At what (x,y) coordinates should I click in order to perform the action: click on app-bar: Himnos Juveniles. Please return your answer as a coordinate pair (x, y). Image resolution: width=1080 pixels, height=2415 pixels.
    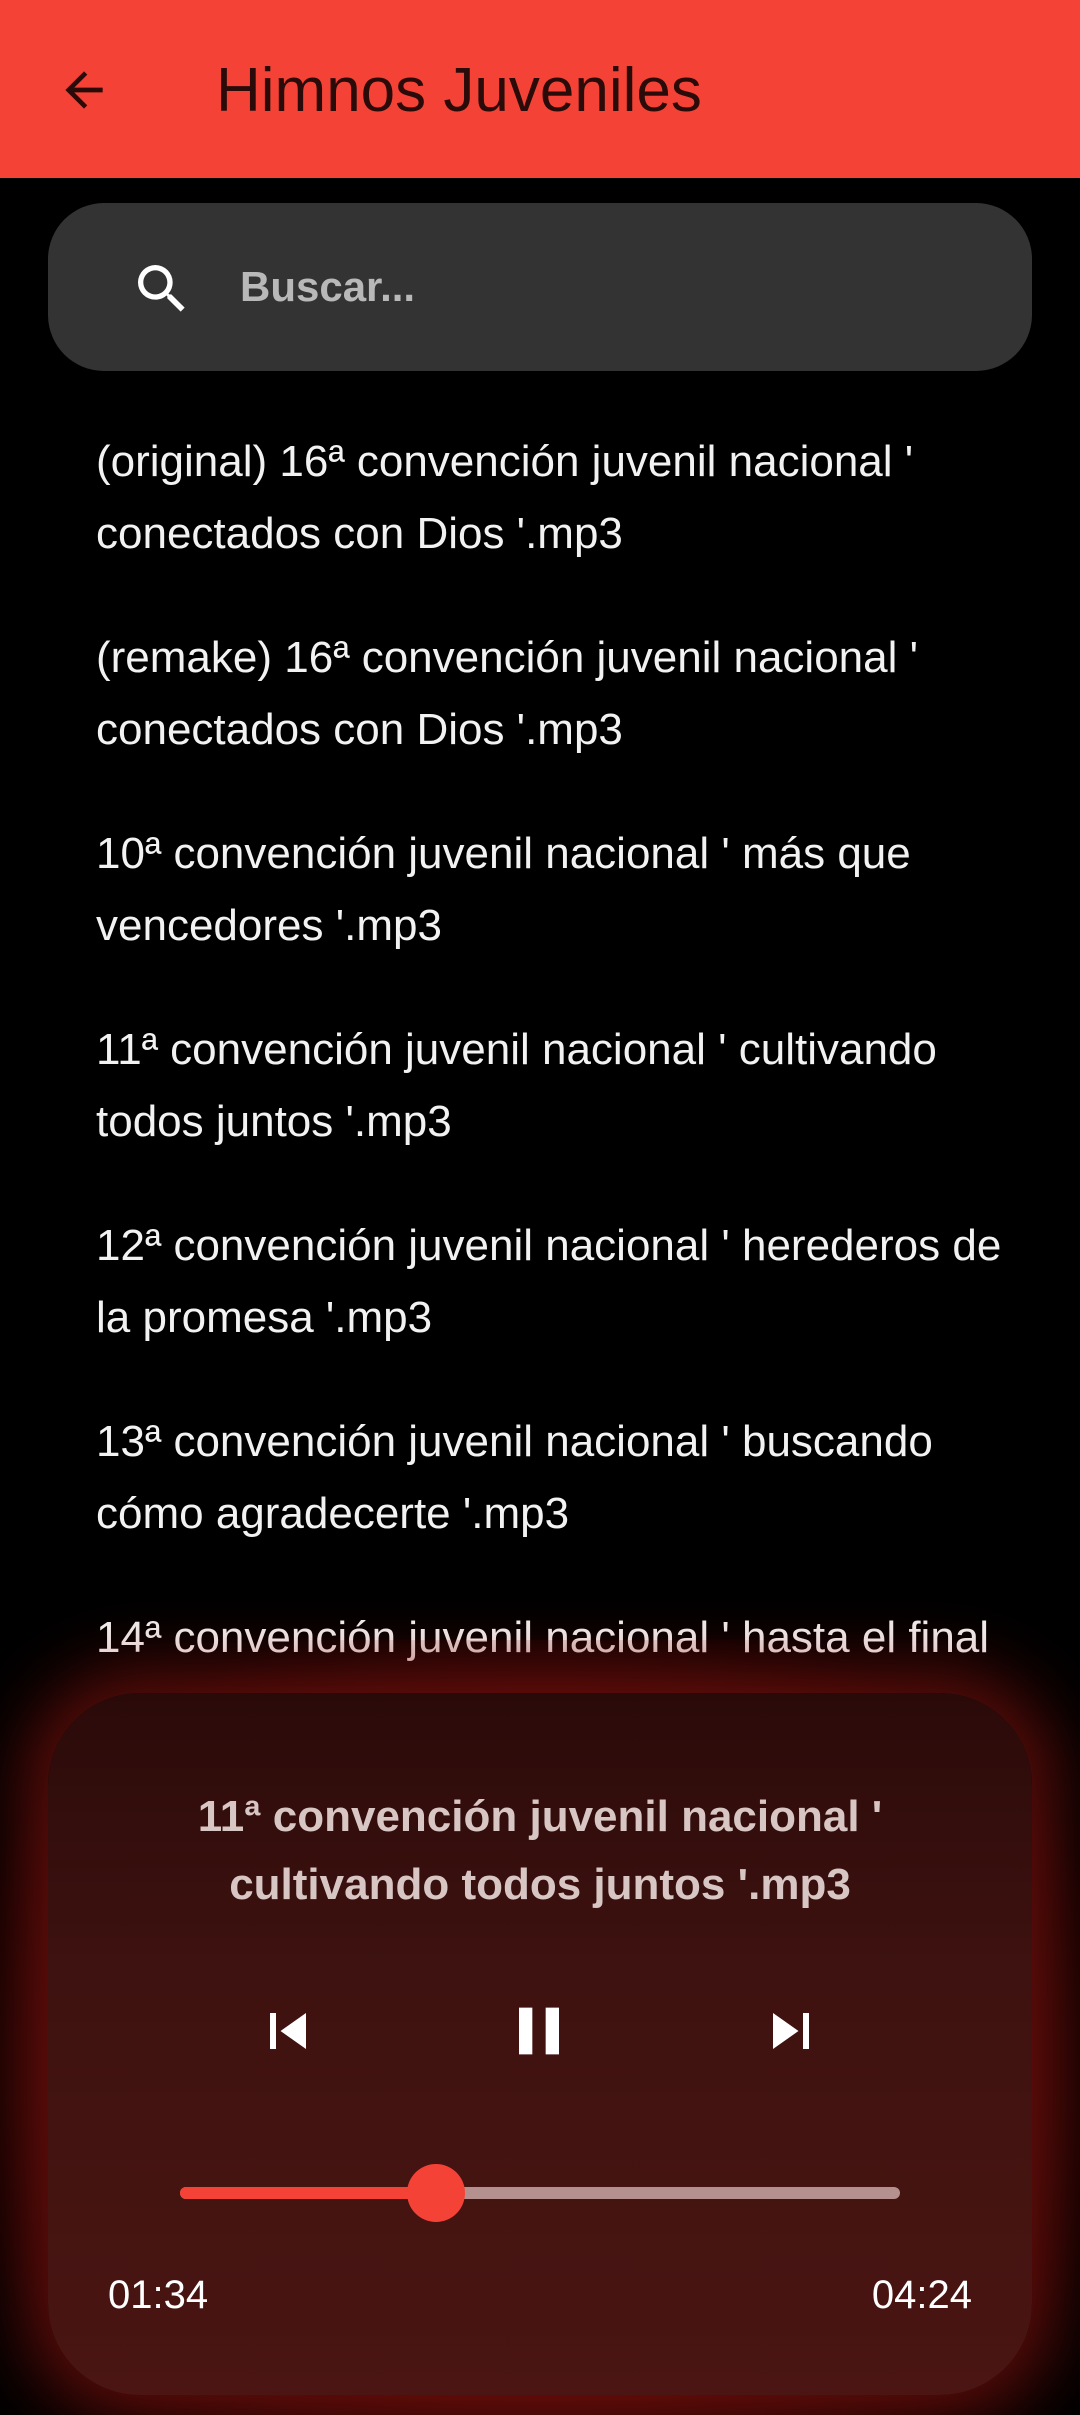
    Looking at the image, I should click on (540, 89).